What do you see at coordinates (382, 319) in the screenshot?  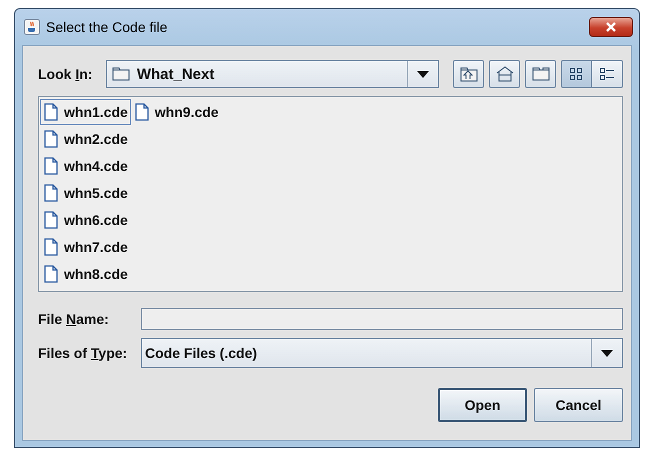 I see `file-name-field` at bounding box center [382, 319].